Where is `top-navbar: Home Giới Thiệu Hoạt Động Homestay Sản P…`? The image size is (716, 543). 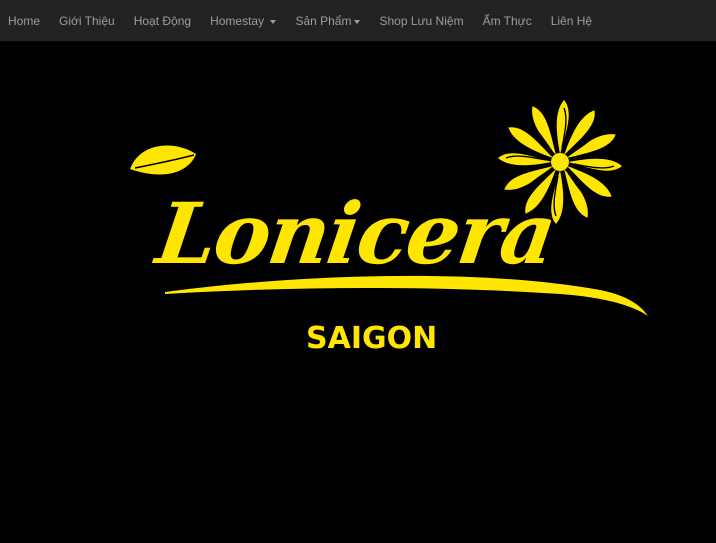 top-navbar: Home Giới Thiệu Hoạt Động Homestay Sản P… is located at coordinates (358, 21).